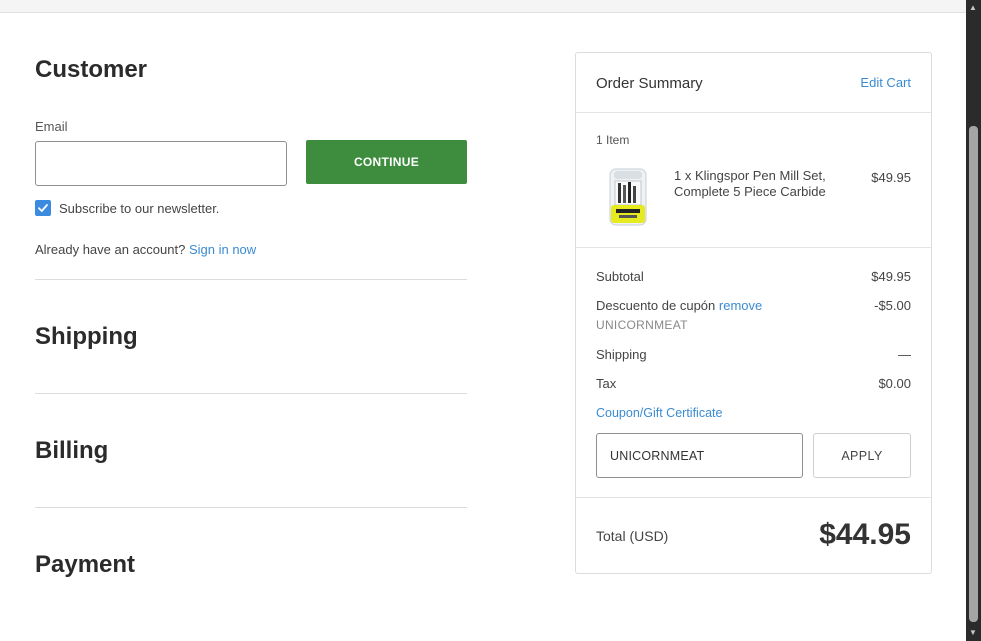 Image resolution: width=981 pixels, height=641 pixels. I want to click on email-input, so click(161, 163).